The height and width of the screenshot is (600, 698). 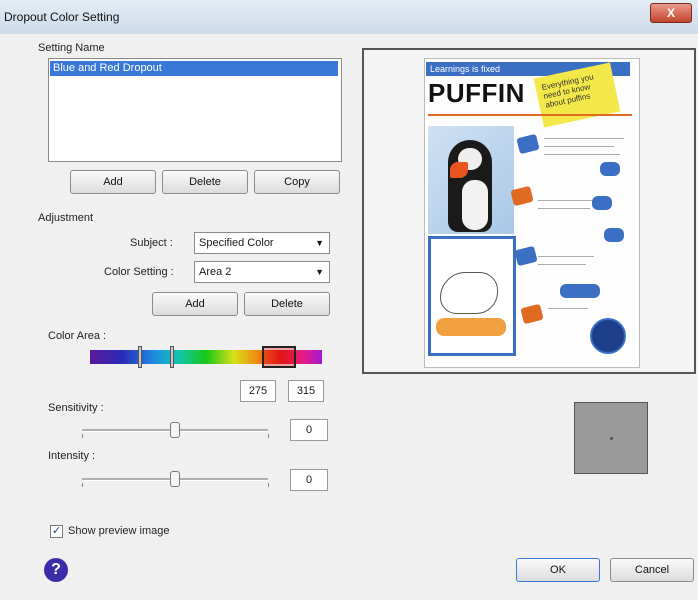 What do you see at coordinates (530, 115) in the screenshot?
I see `preview-divider` at bounding box center [530, 115].